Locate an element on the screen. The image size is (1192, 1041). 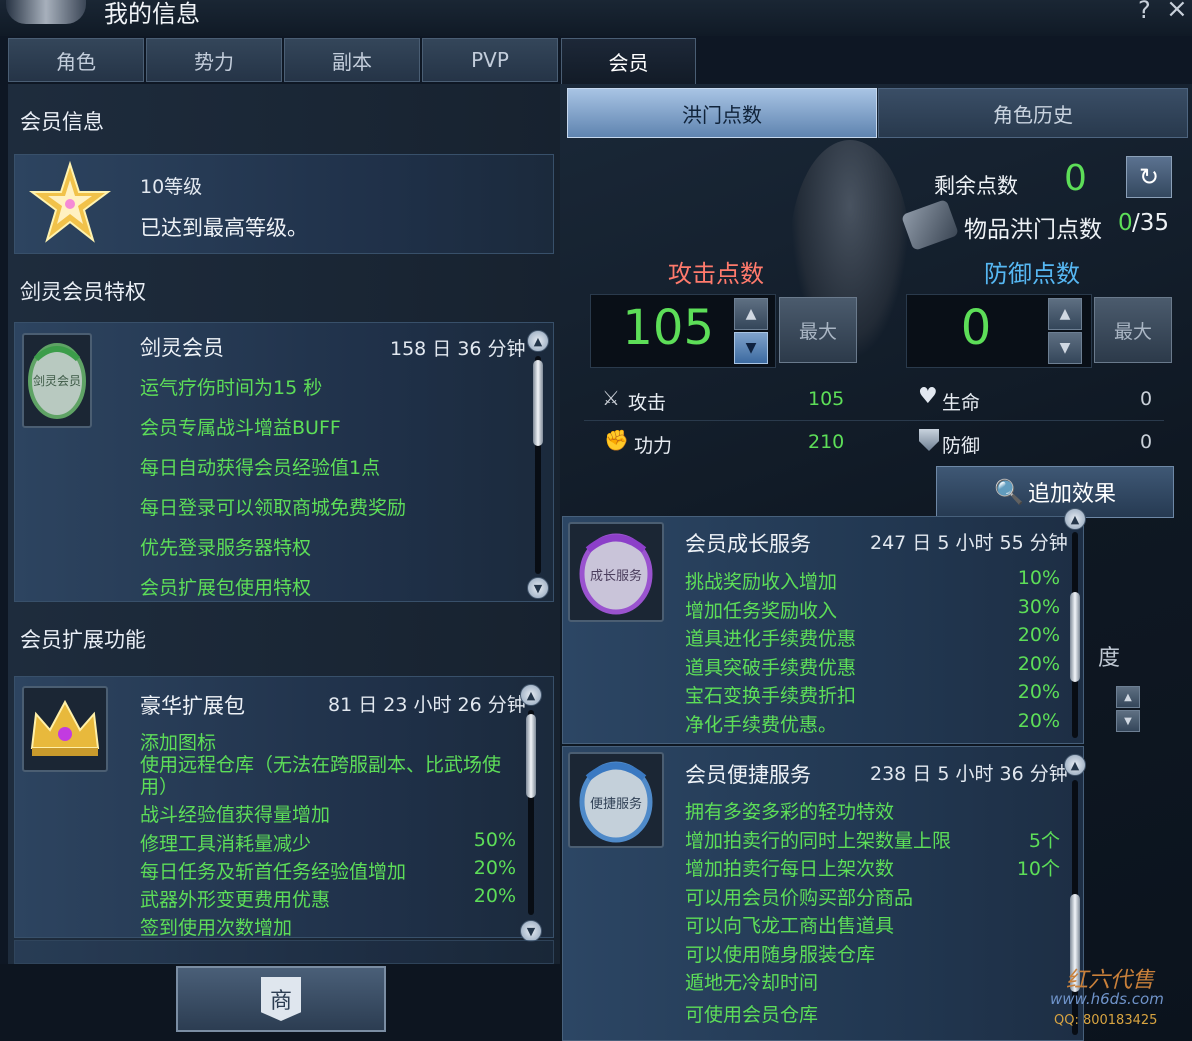
jade-member-token-icon: 剑灵会员 is located at coordinates (57, 380).